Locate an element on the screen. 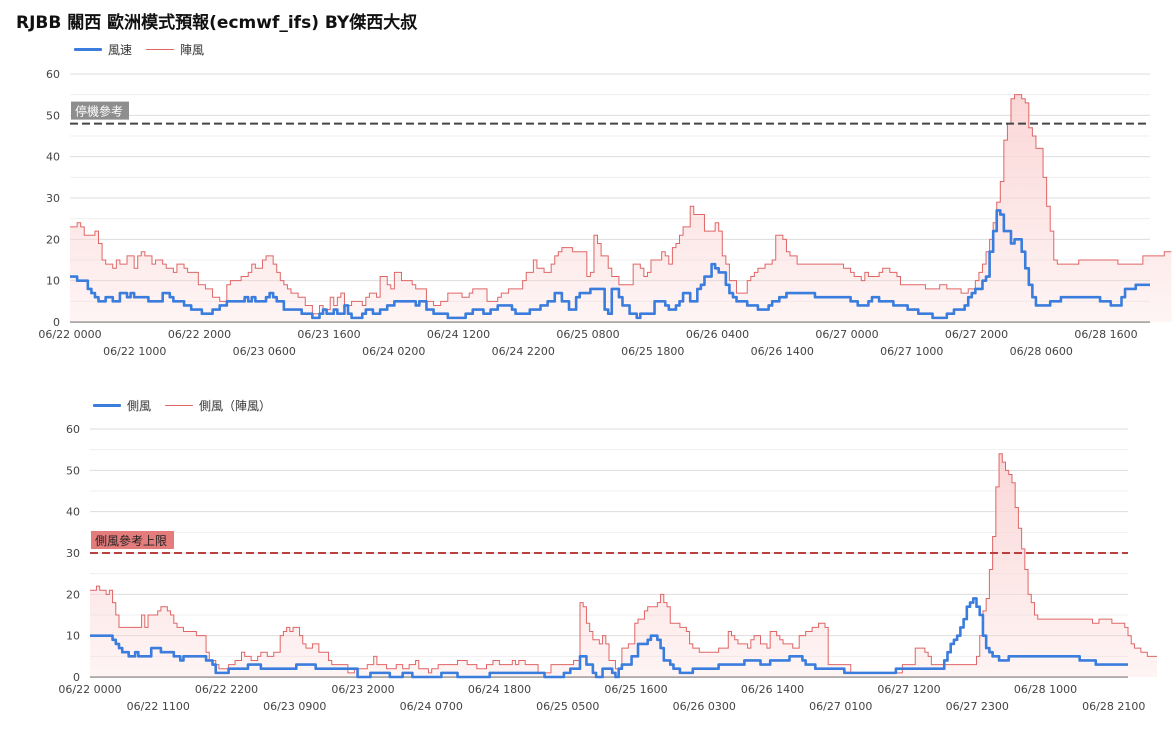 This screenshot has width=1175, height=735. crosswind-x-tick-label: 06/22 1100 is located at coordinates (158, 706).